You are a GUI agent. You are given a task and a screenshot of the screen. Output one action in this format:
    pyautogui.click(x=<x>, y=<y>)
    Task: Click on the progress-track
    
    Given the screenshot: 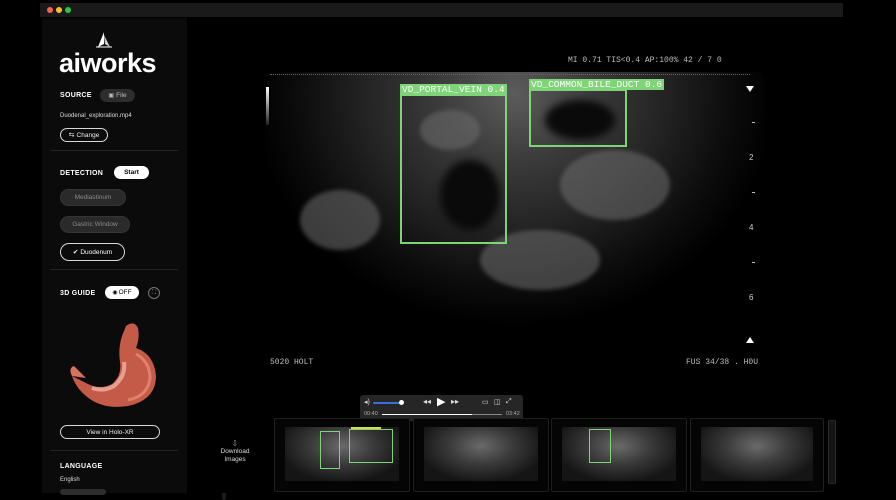 What is the action you would take?
    pyautogui.click(x=442, y=414)
    